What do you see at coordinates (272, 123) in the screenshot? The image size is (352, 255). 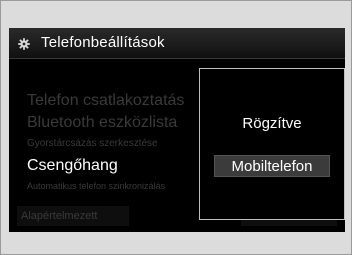 I see `option-fixed: Rögzítve` at bounding box center [272, 123].